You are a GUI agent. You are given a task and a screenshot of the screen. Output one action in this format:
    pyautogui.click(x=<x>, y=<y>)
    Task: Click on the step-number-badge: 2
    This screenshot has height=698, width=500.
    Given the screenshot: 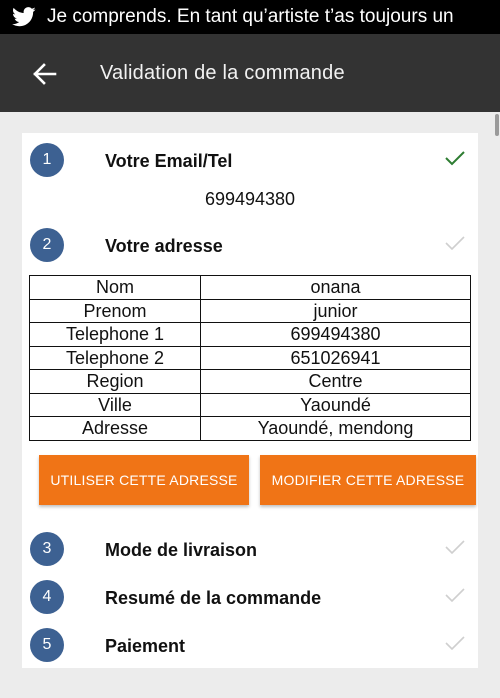 What is the action you would take?
    pyautogui.click(x=47, y=245)
    